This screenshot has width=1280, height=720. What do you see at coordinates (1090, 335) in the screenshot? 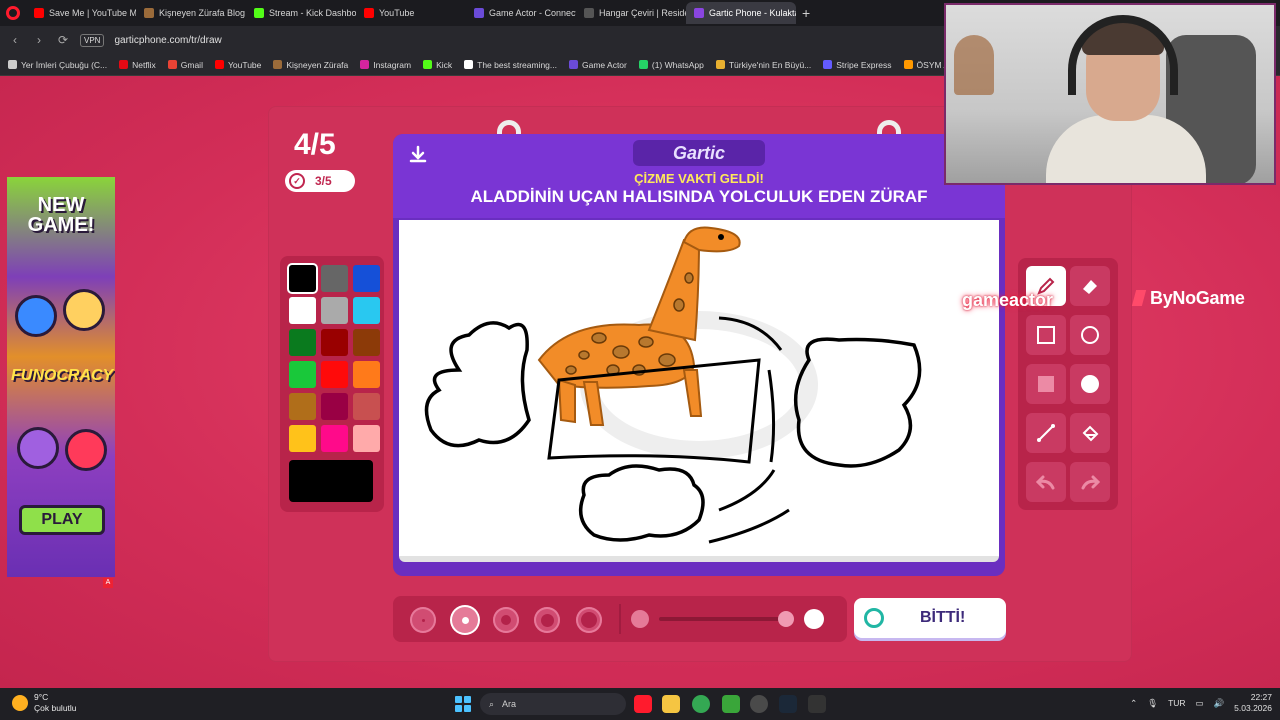
I see `ellipse-outline-tool` at bounding box center [1090, 335].